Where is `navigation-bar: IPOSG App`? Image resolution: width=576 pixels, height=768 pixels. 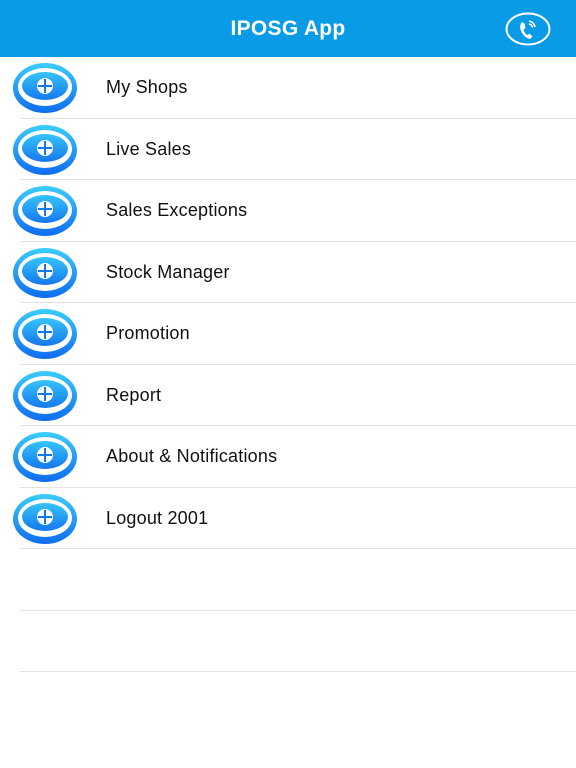
navigation-bar: IPOSG App is located at coordinates (288, 28).